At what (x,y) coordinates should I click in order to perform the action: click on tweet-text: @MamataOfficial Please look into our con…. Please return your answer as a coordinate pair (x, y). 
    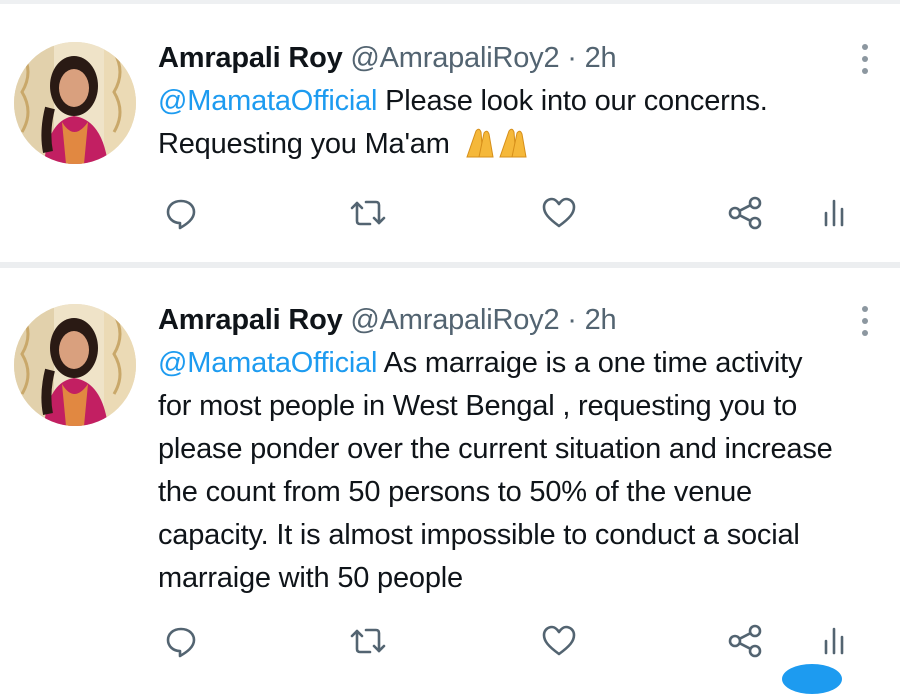
    Looking at the image, I should click on (514, 126).